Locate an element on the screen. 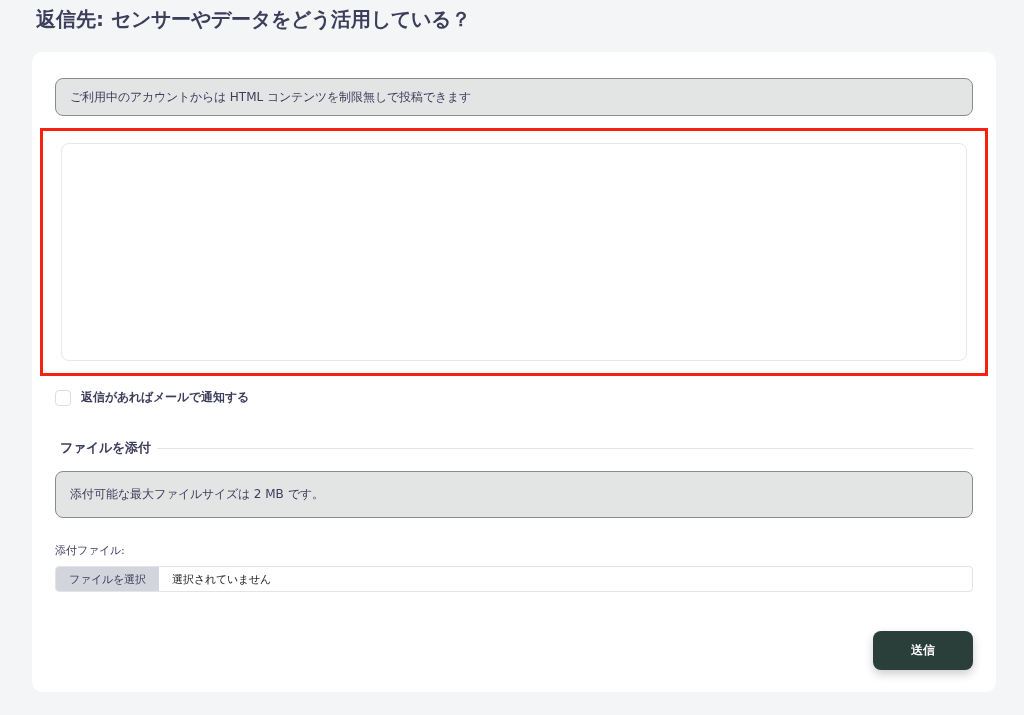 Image resolution: width=1024 pixels, height=715 pixels. choose-file-button: ファイルを選択 is located at coordinates (107, 579).